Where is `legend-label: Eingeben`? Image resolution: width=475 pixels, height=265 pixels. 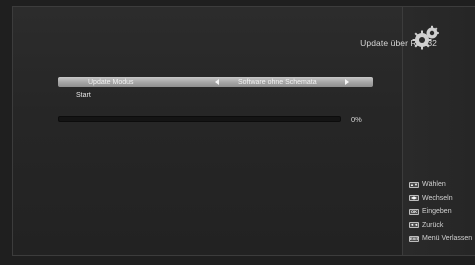 legend-label: Eingeben is located at coordinates (437, 212).